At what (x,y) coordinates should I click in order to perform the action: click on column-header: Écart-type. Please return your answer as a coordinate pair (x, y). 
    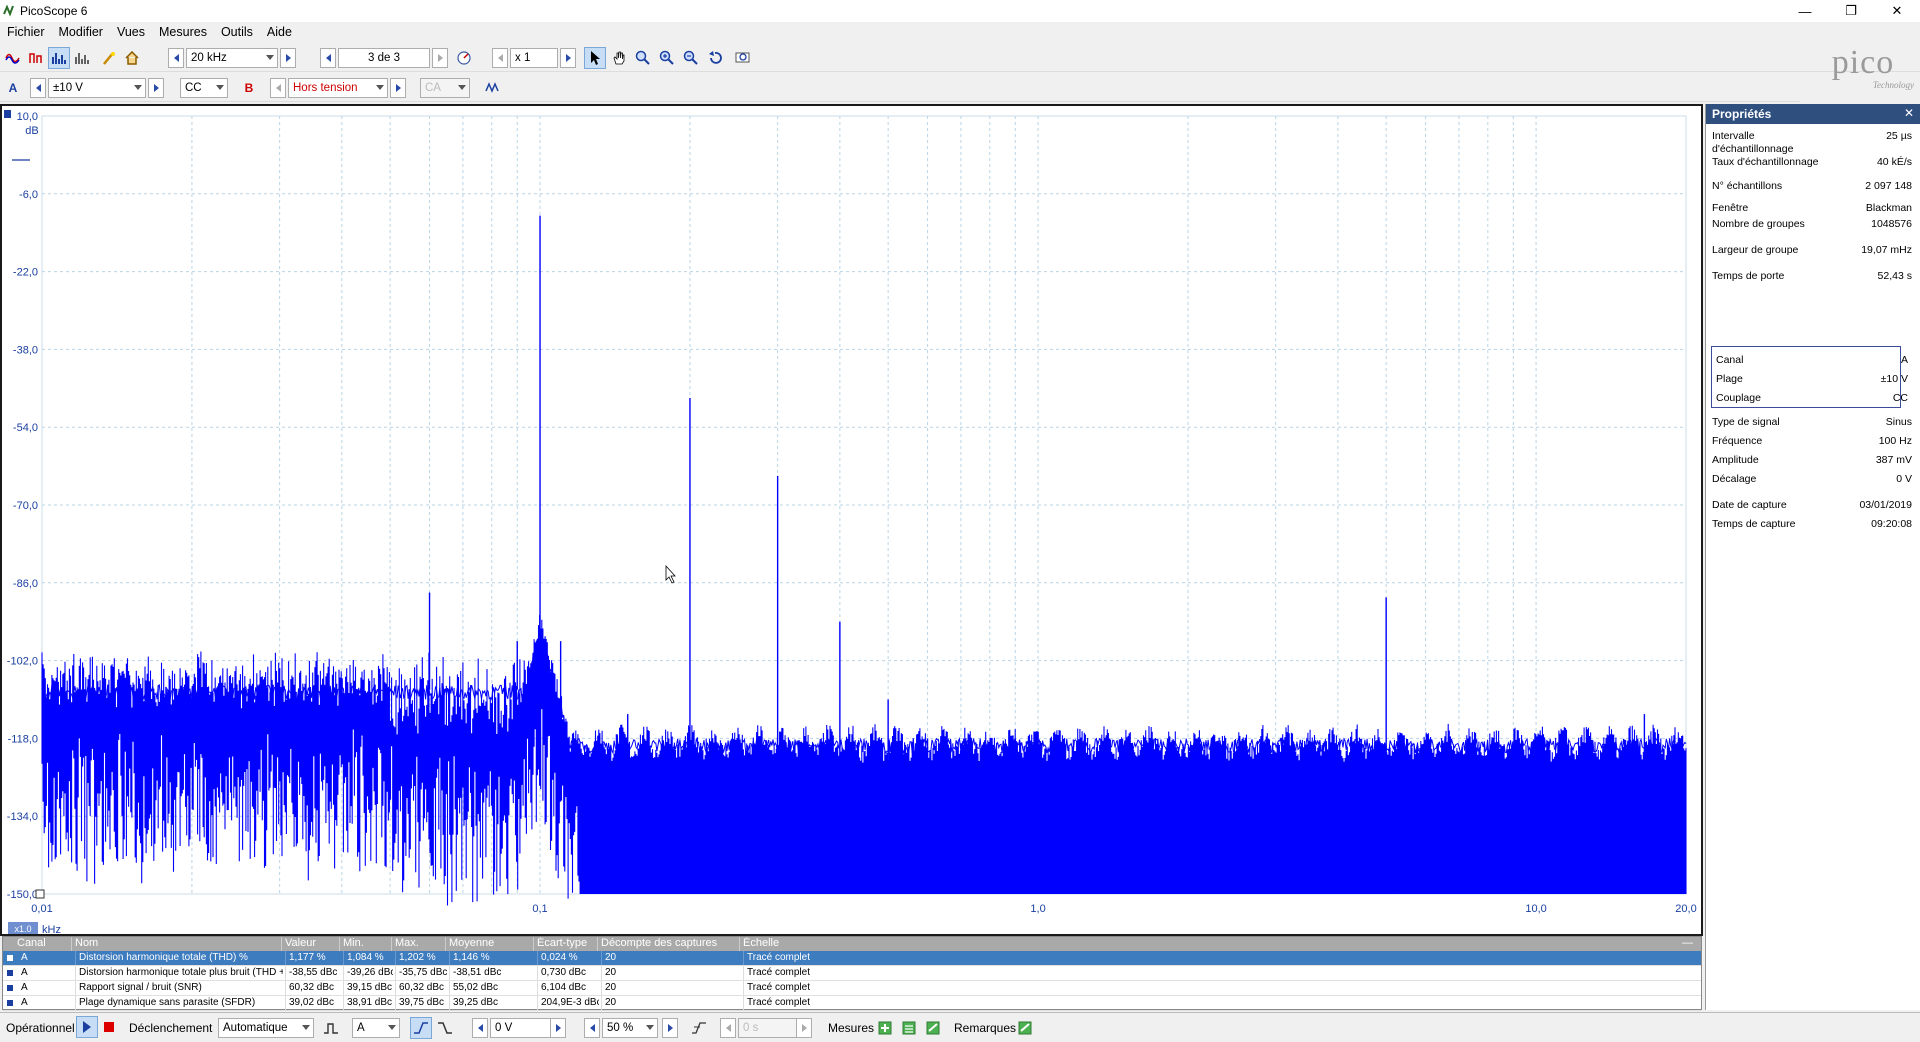
    Looking at the image, I should click on (562, 943).